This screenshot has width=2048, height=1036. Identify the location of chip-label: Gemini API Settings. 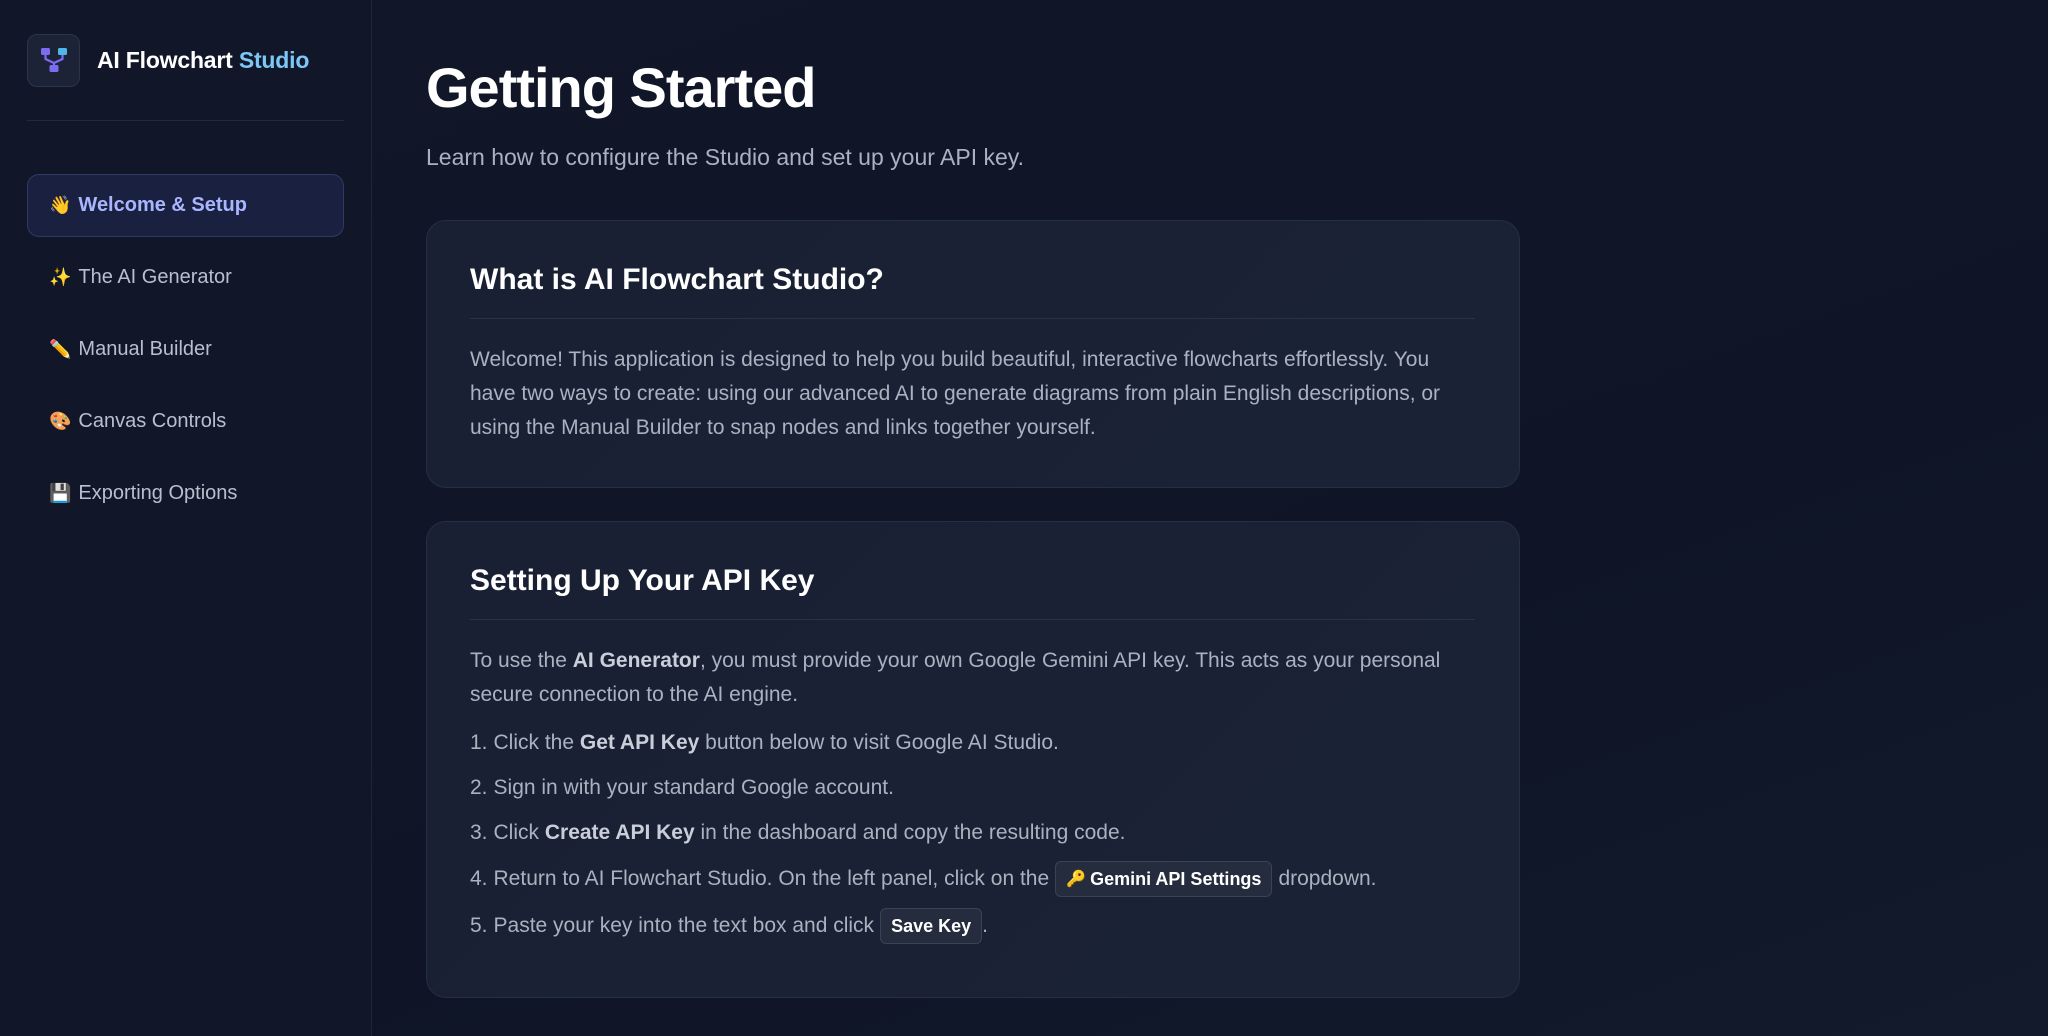
(1176, 879).